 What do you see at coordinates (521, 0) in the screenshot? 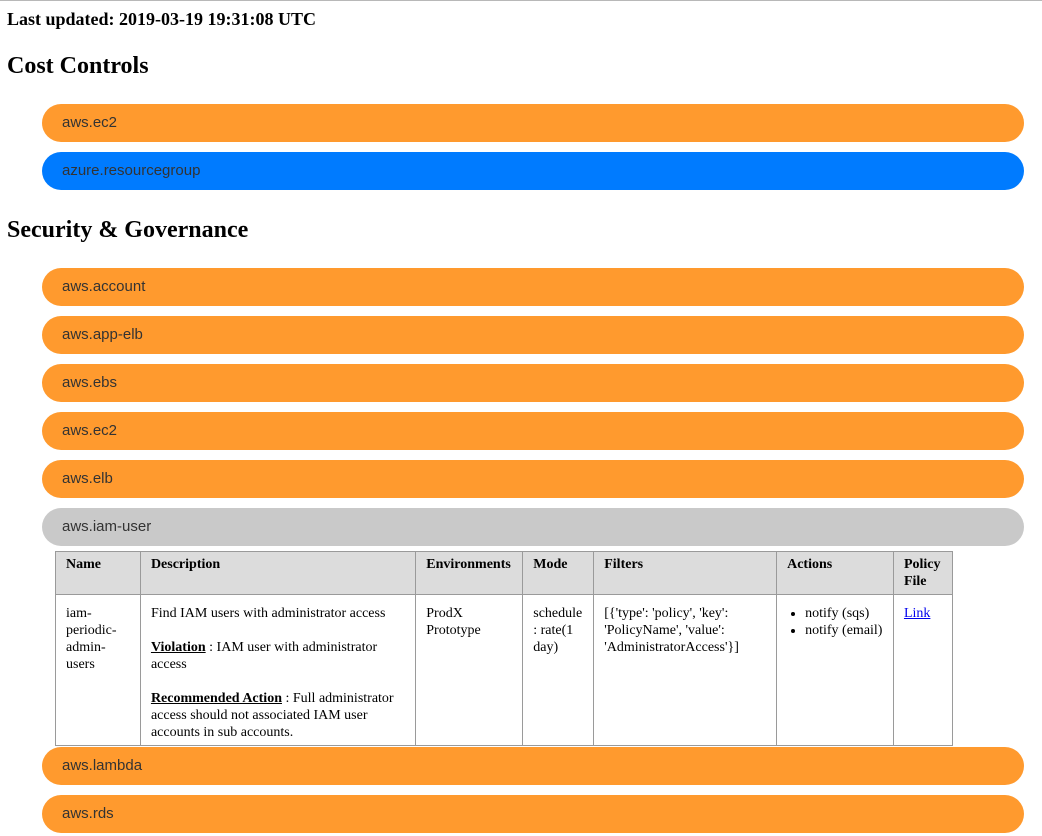
I see `top-border` at bounding box center [521, 0].